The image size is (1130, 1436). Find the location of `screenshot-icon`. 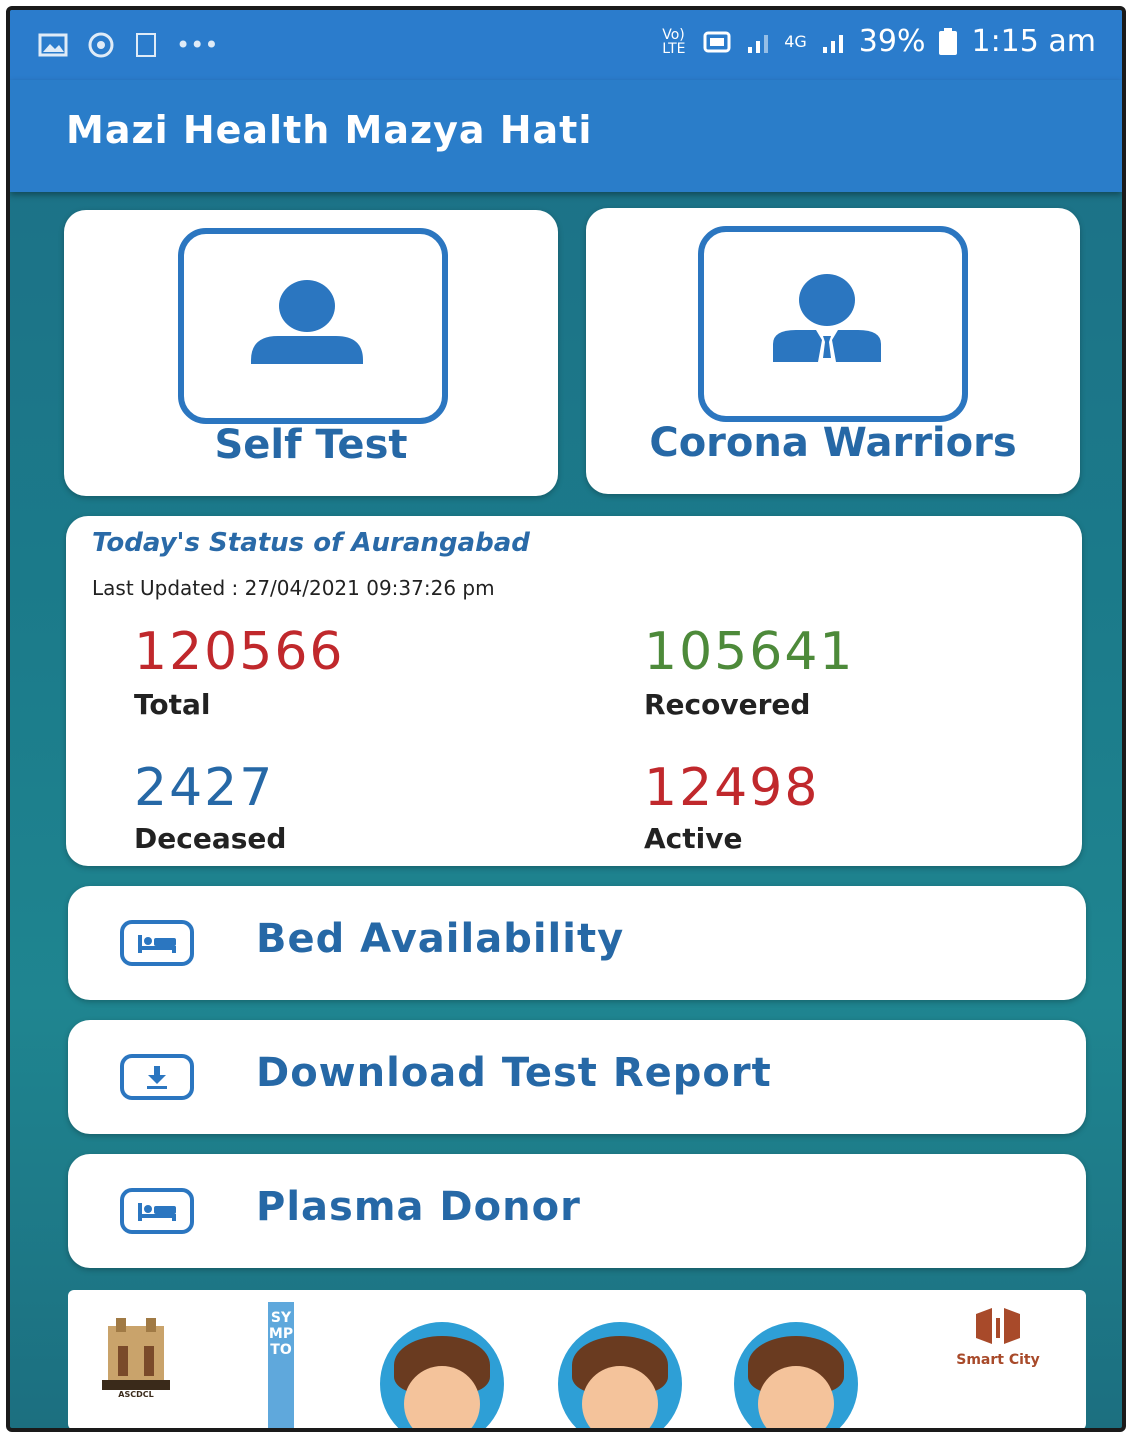

screenshot-icon is located at coordinates (146, 45).